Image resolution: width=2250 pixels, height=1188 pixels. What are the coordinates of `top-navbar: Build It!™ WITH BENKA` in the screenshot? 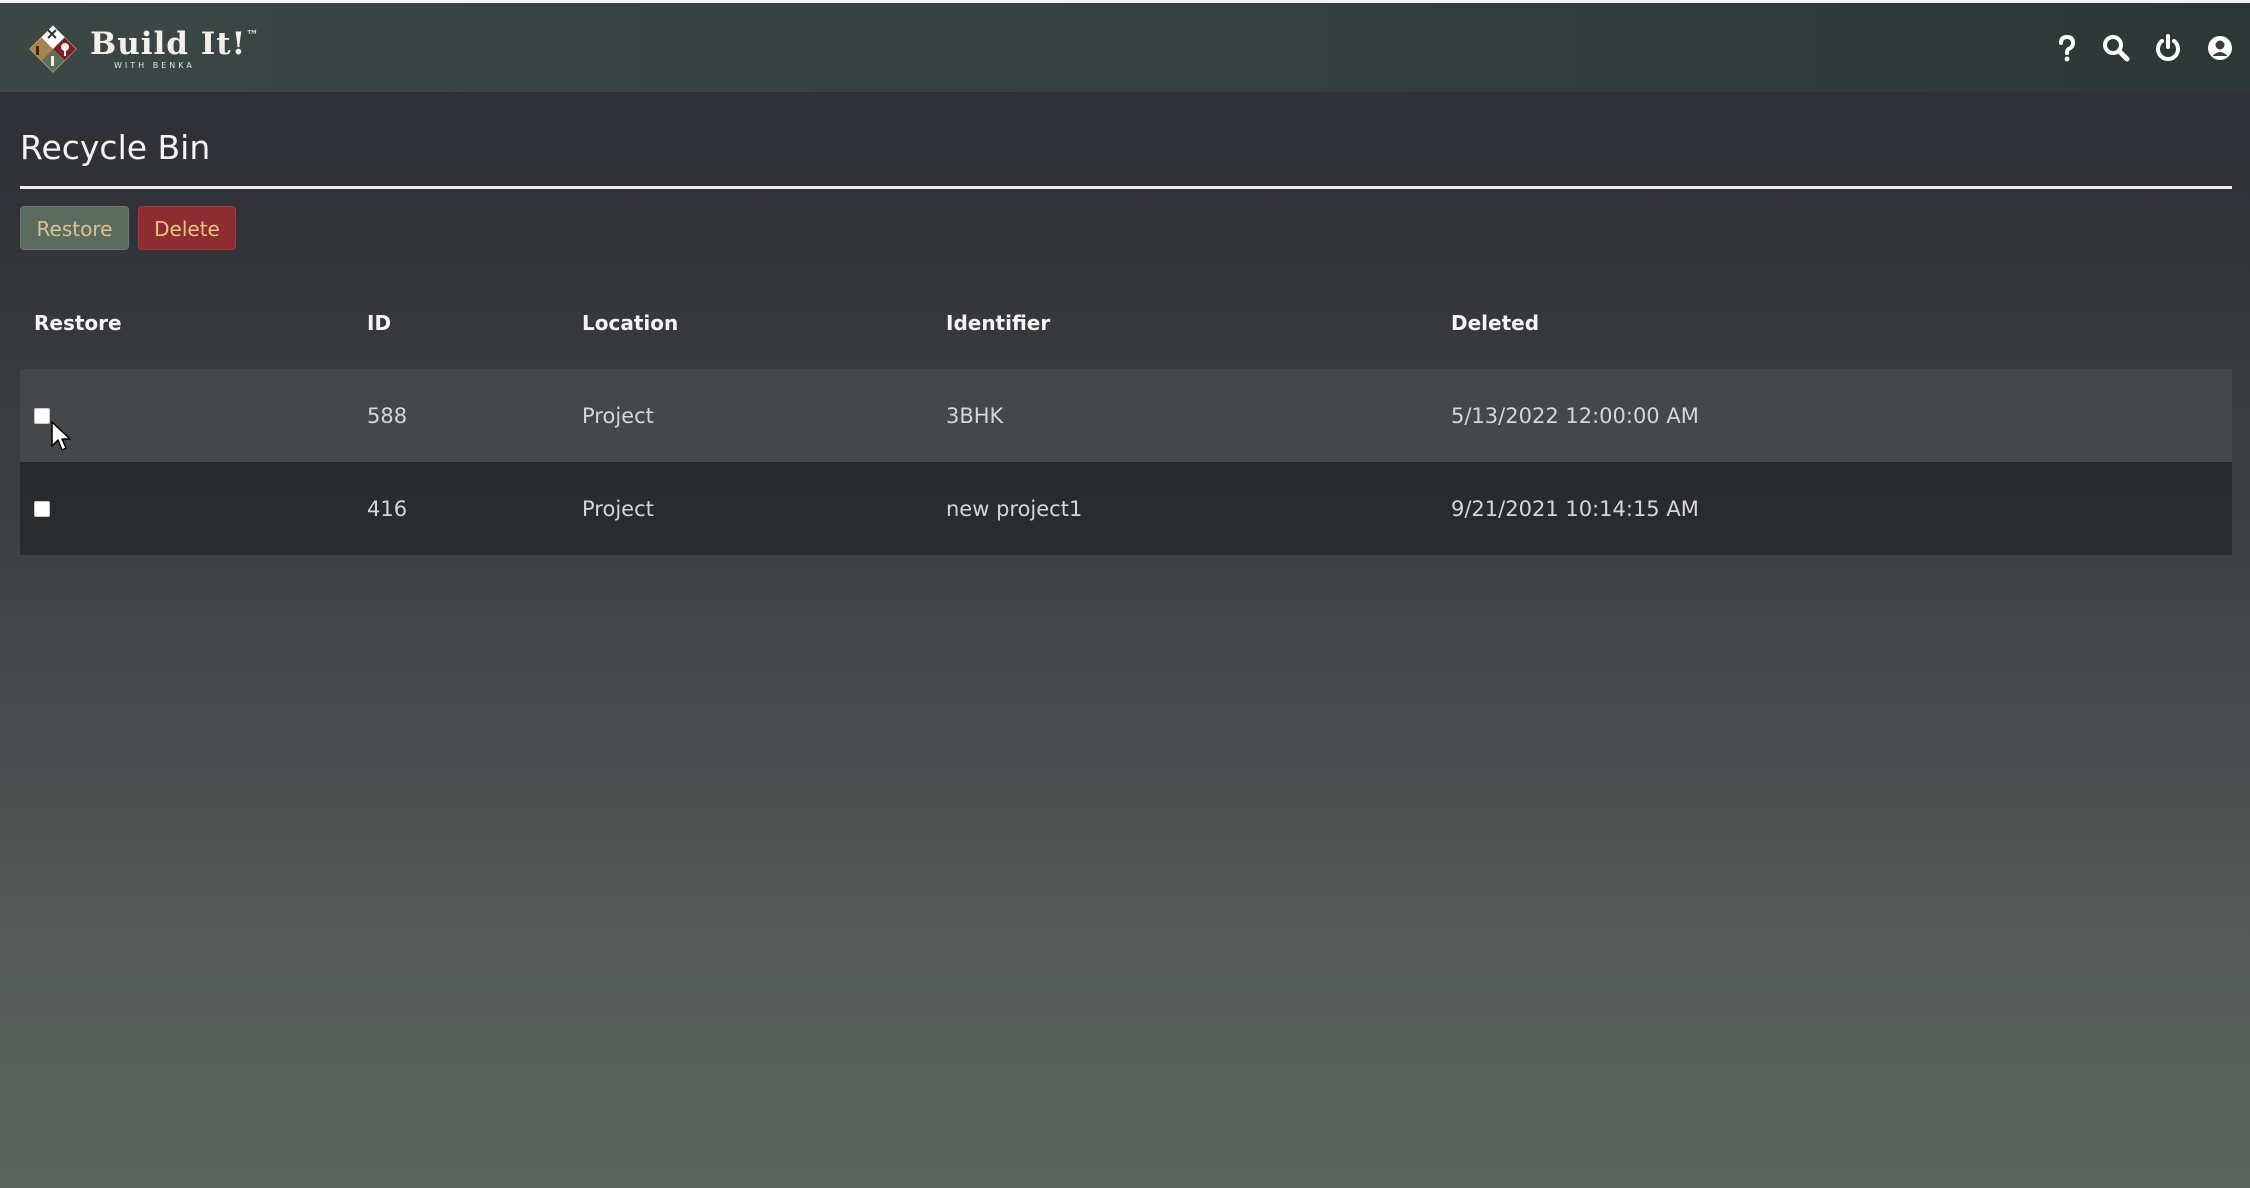 It's located at (1125, 46).